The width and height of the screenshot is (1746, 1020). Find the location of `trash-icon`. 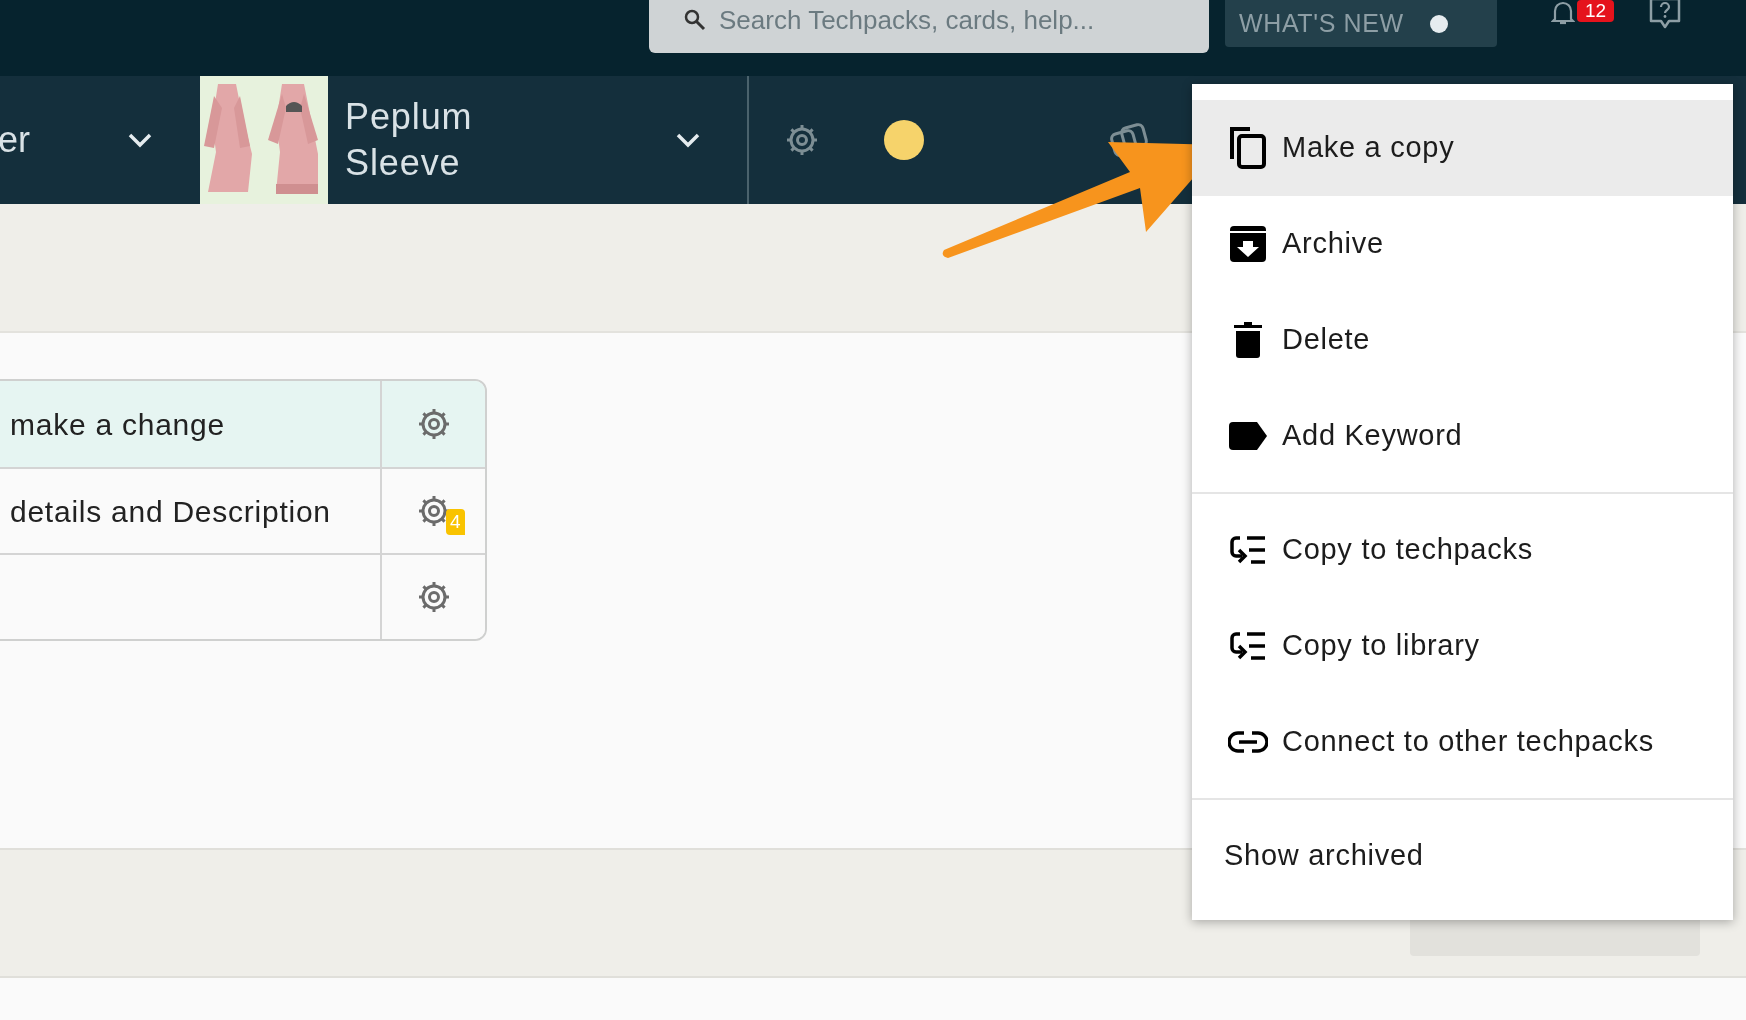

trash-icon is located at coordinates (1248, 340).